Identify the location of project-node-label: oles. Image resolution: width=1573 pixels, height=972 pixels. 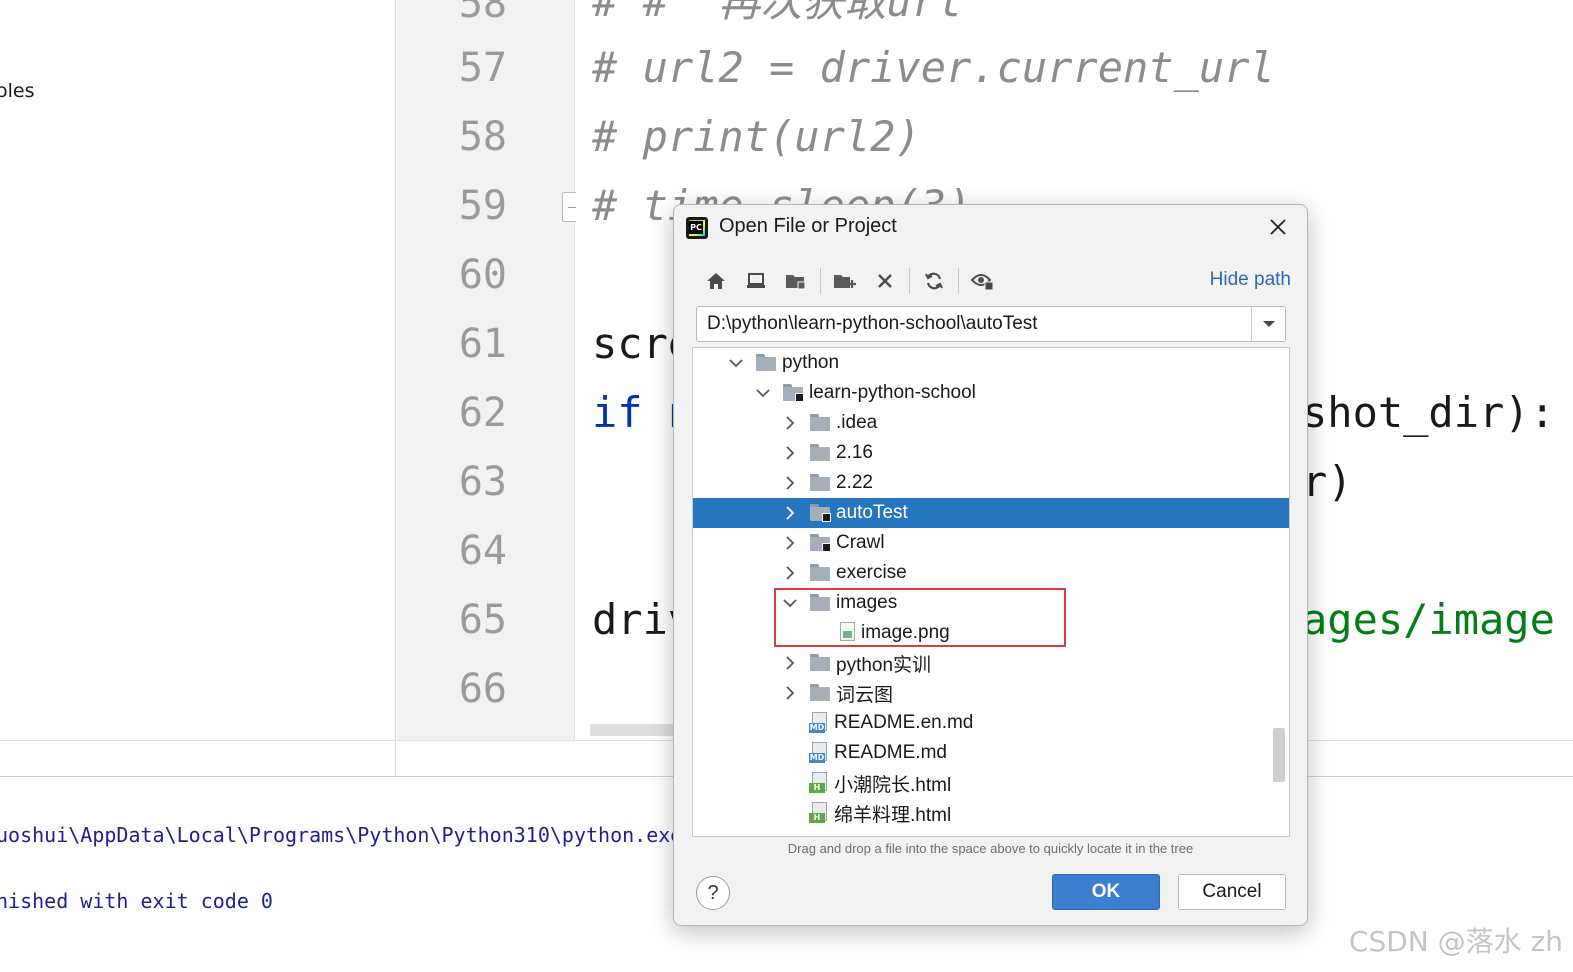
(17, 91).